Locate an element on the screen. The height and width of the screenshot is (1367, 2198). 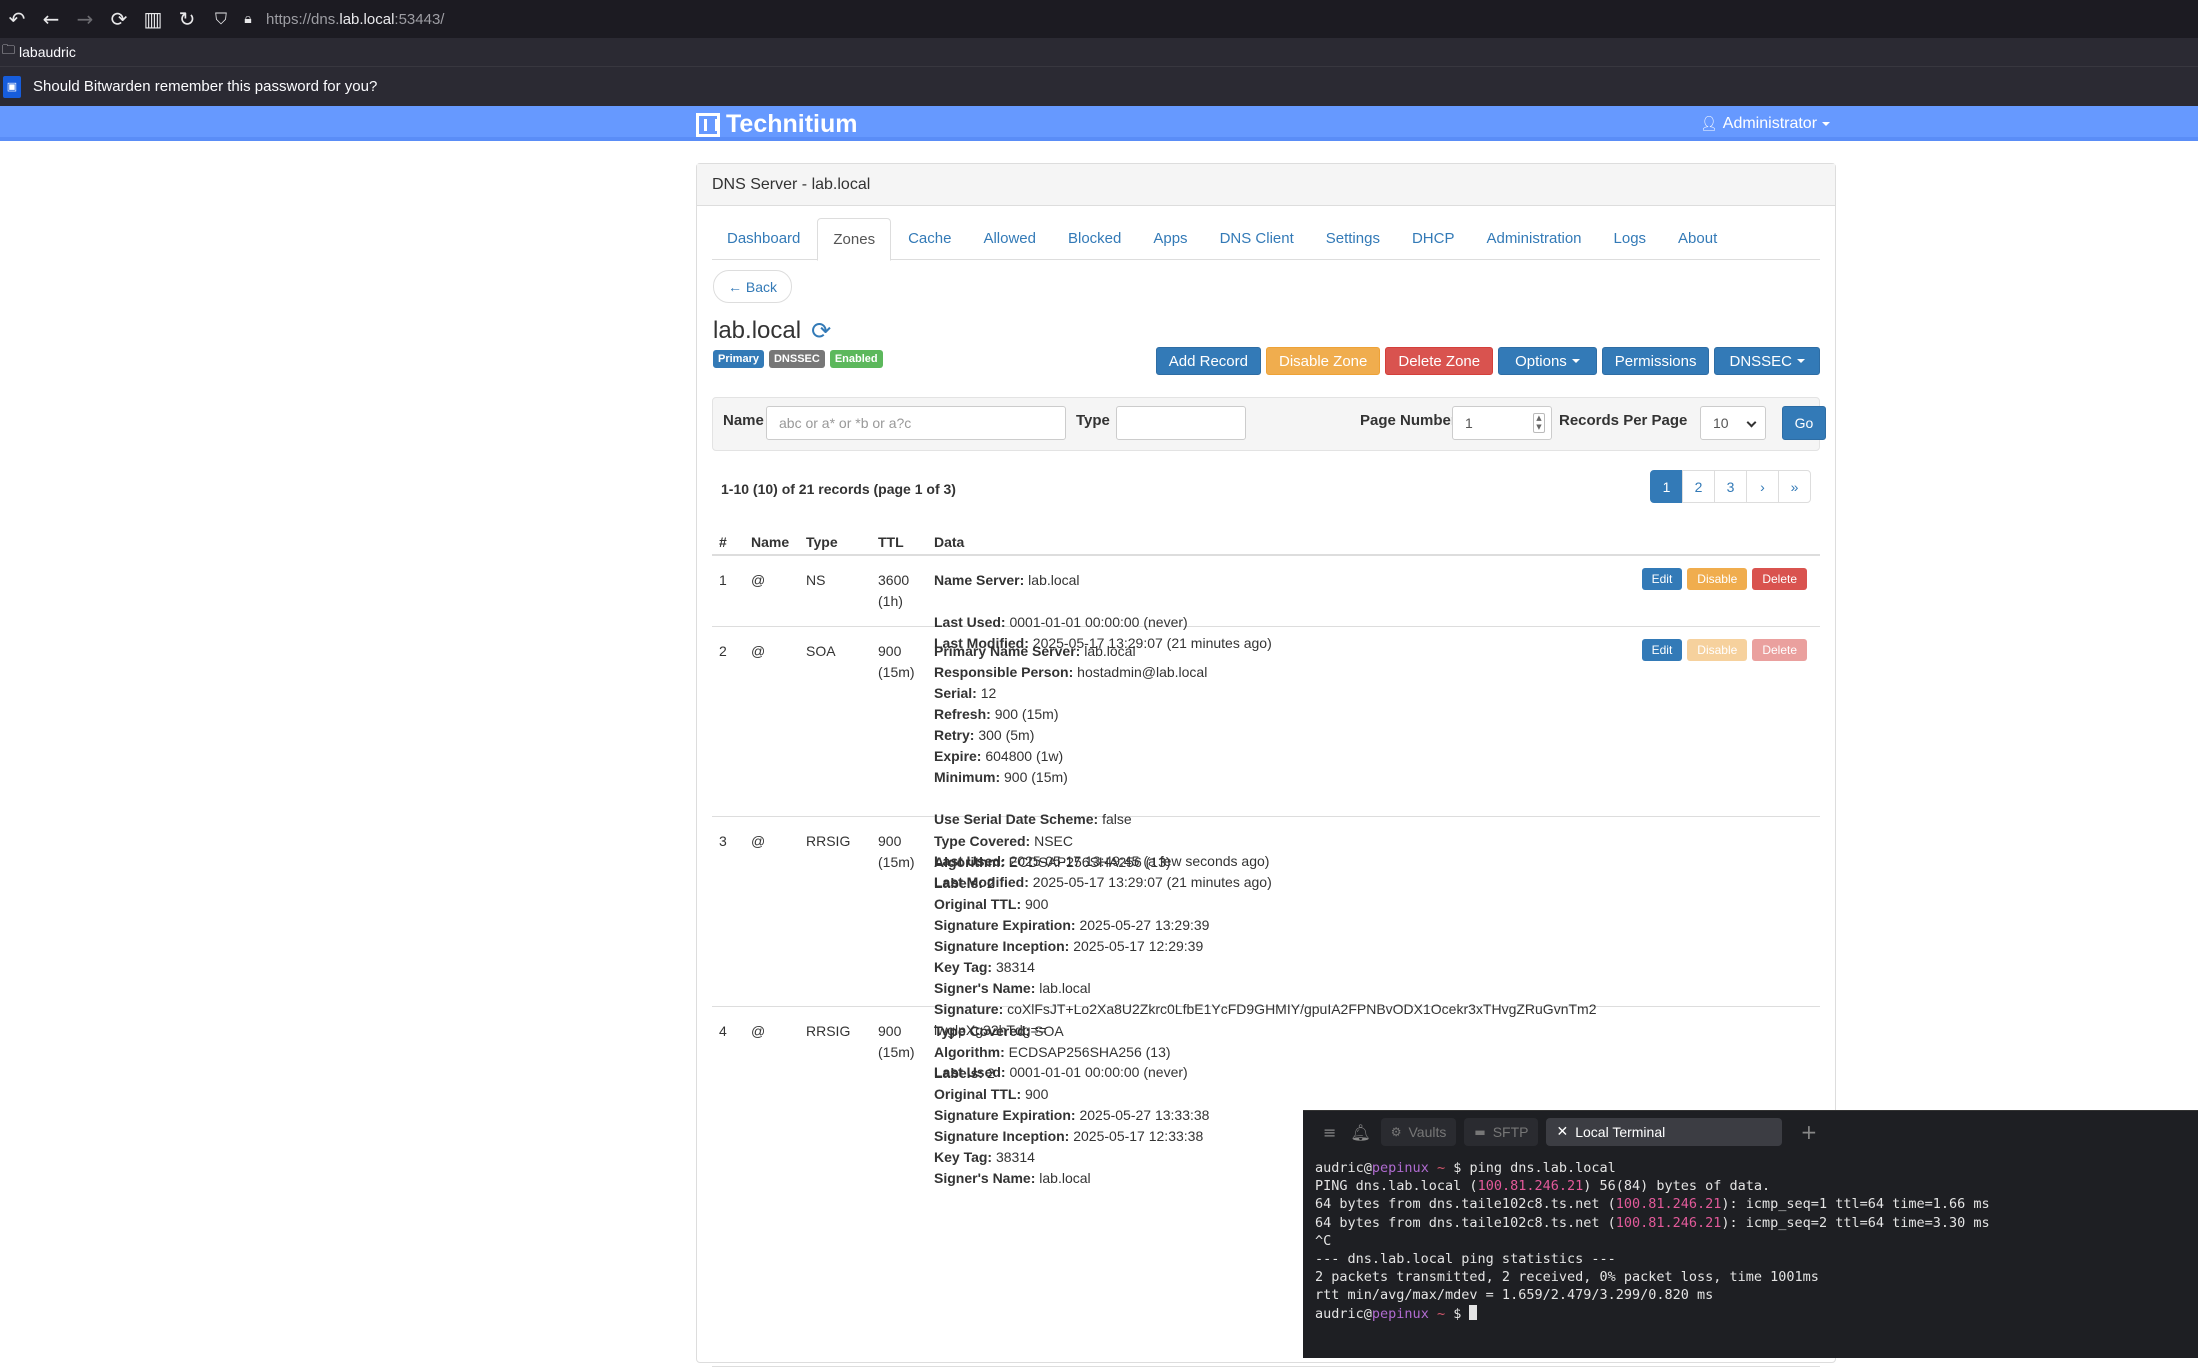
data-field-key: Labels: is located at coordinates (959, 1073).